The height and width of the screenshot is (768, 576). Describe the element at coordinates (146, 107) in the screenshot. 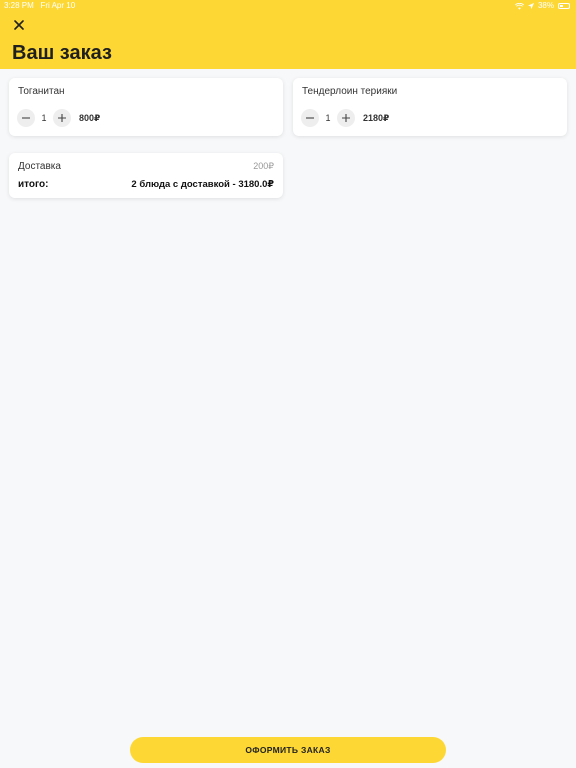

I see `cart-item-card: Тоганитан 1 800₽` at that location.